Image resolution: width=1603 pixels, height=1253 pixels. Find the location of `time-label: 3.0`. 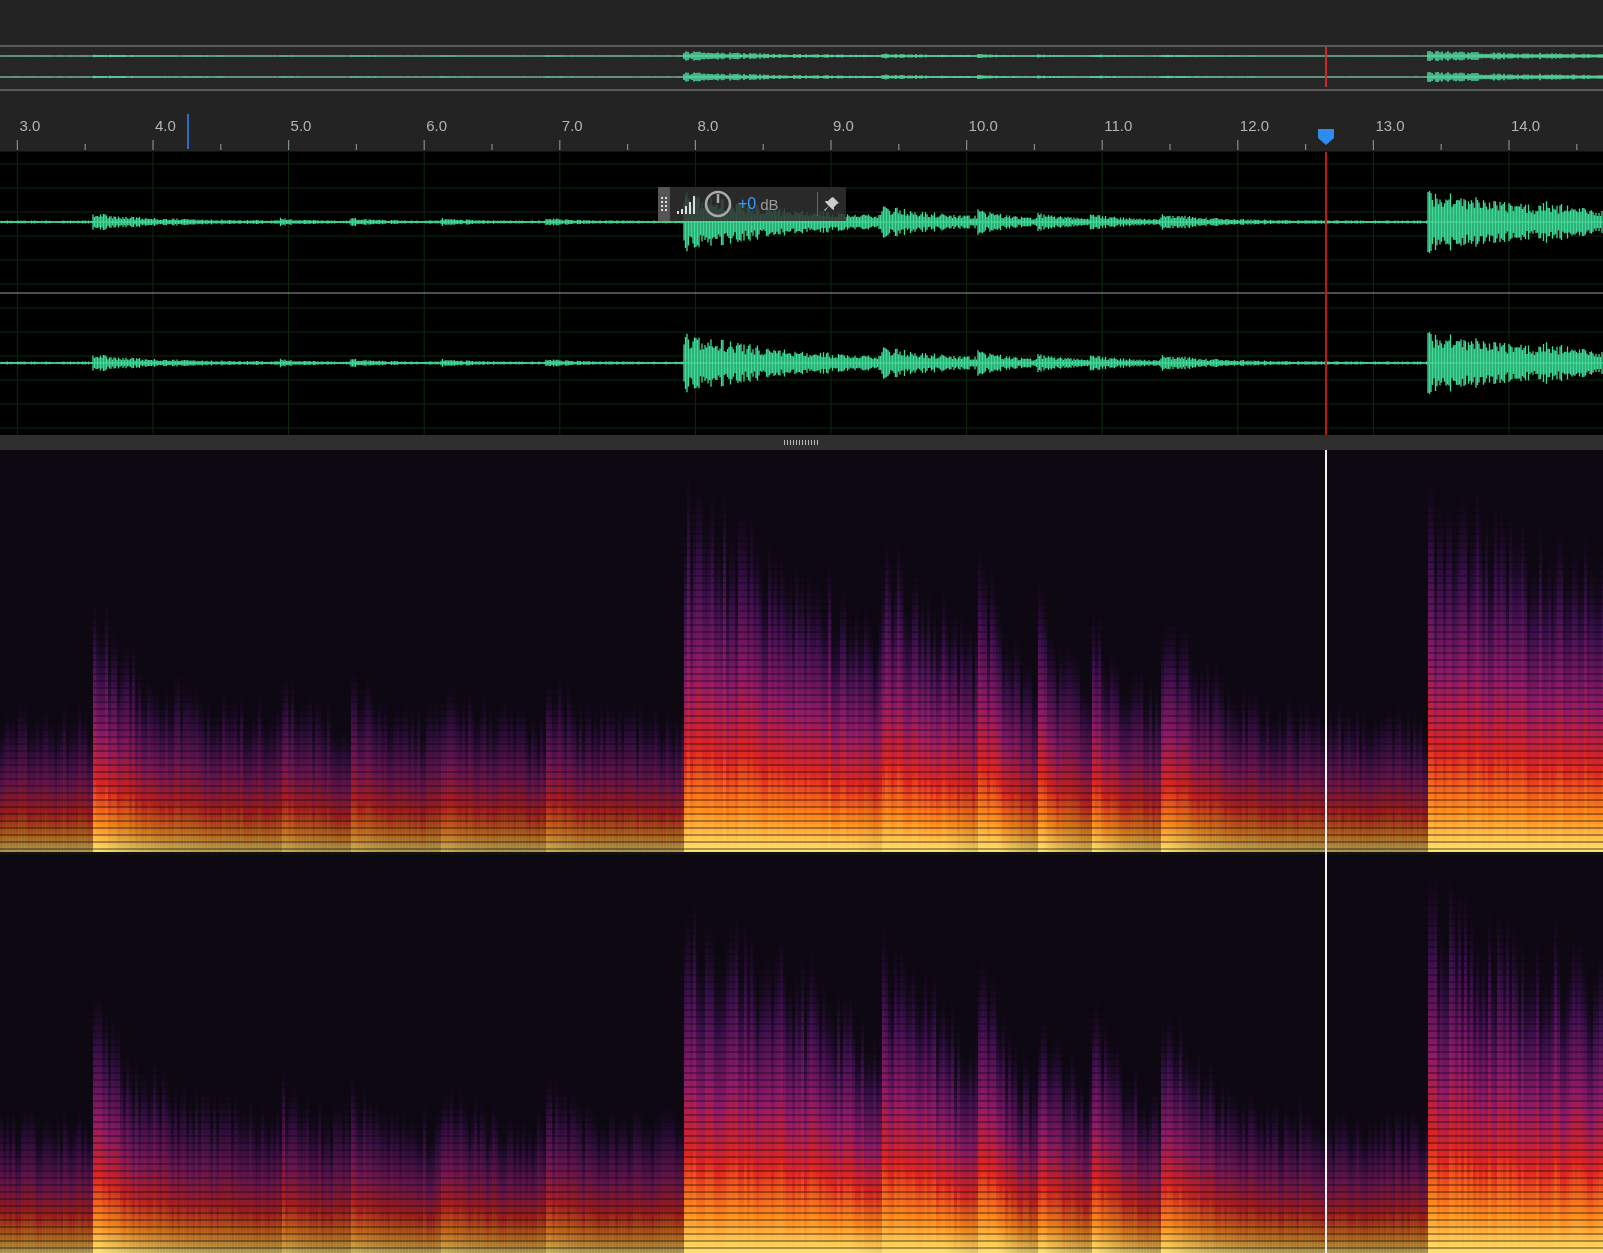

time-label: 3.0 is located at coordinates (30, 126).